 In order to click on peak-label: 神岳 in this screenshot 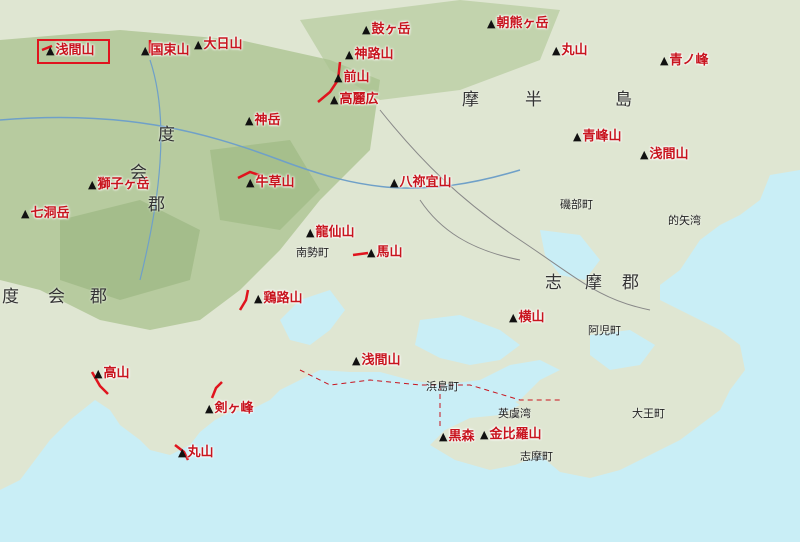, I will do `click(267, 120)`.